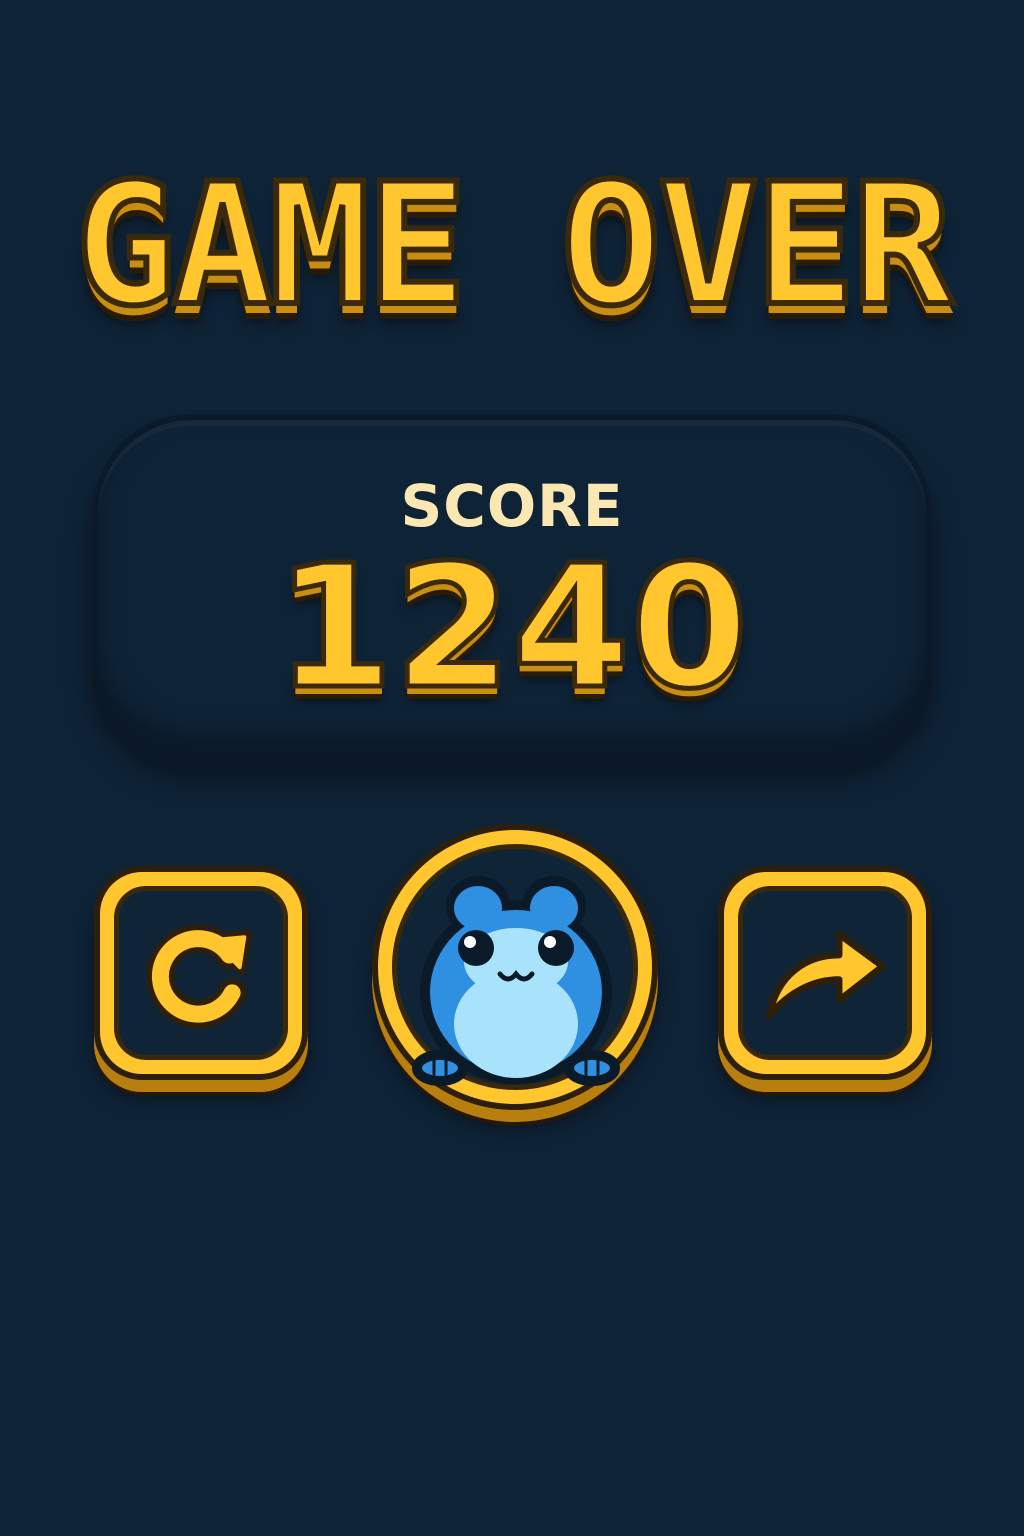 The image size is (1024, 1536). I want to click on share-button, so click(825, 973).